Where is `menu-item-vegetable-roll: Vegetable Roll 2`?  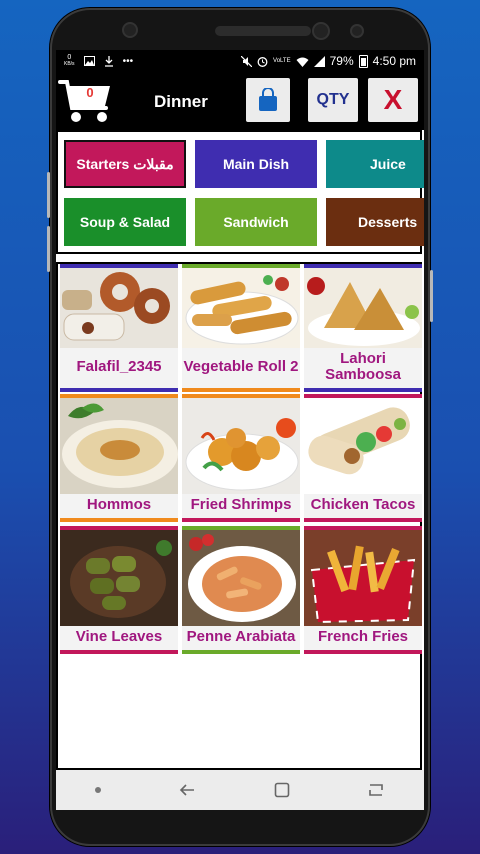 menu-item-vegetable-roll: Vegetable Roll 2 is located at coordinates (241, 328).